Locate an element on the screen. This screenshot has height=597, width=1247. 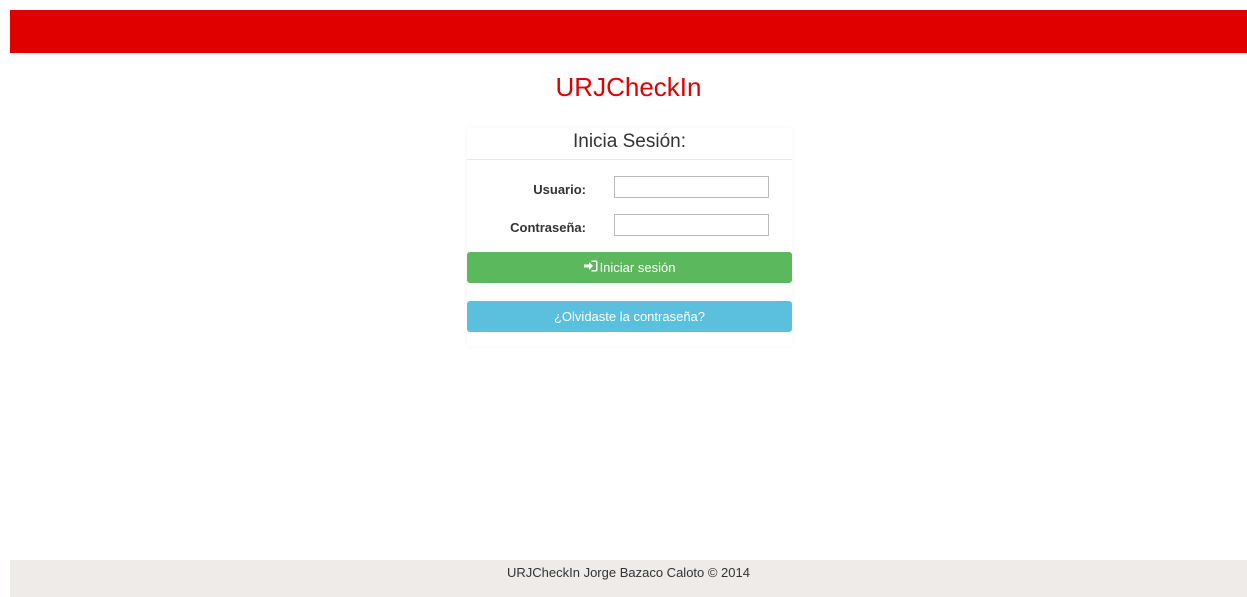
forgot-password-button: ¿Olvidaste la contraseña? is located at coordinates (629, 316).